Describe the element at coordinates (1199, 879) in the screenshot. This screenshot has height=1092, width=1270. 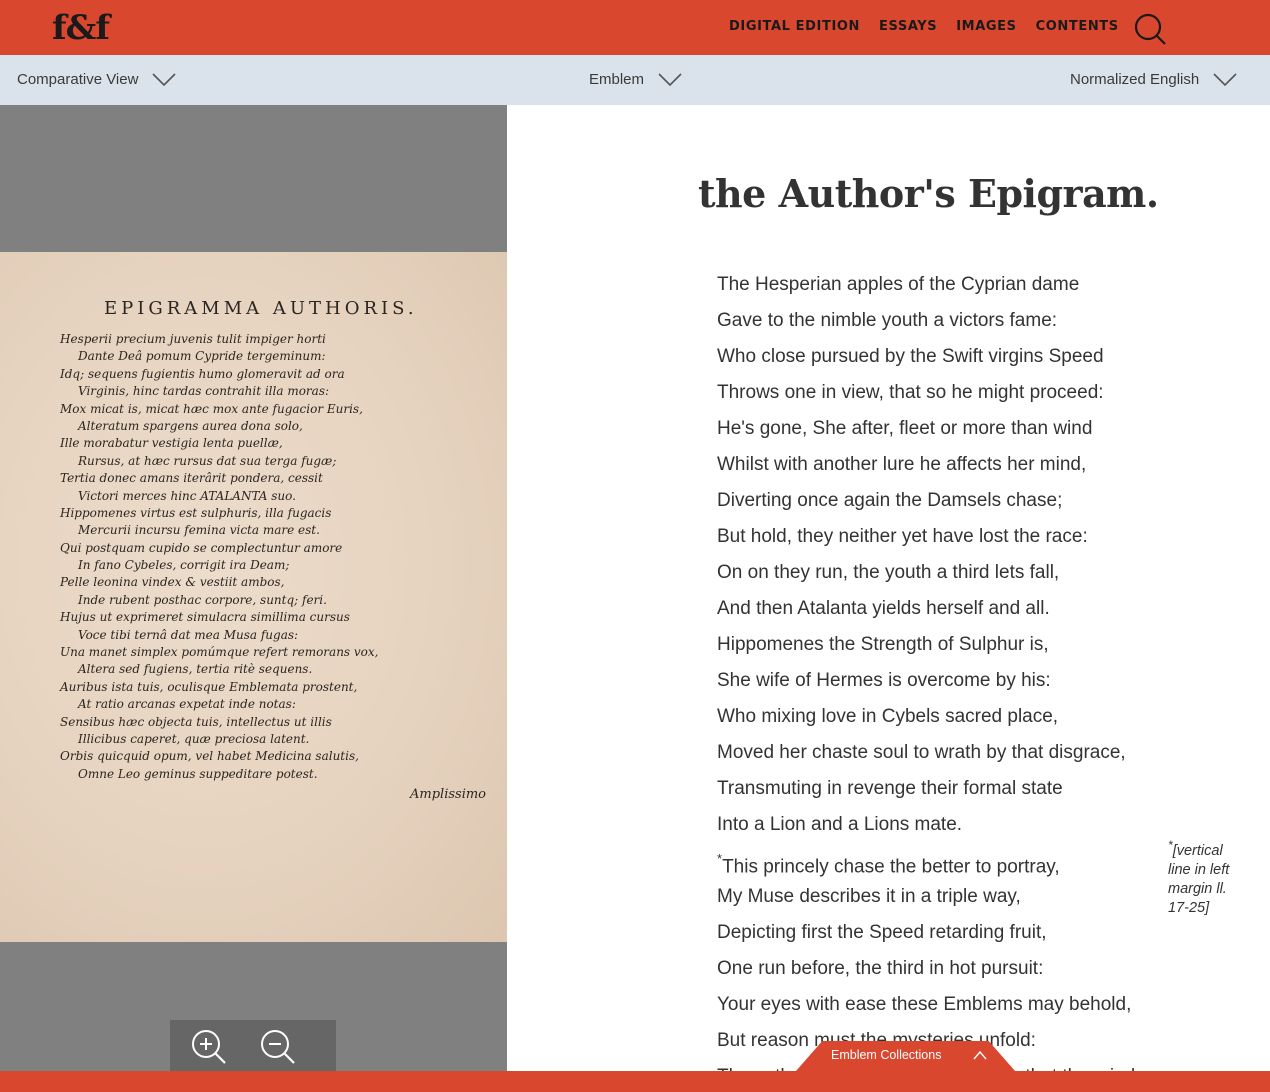
I see `margin-note-text: [vertical line in left margin ll. 17-25]` at that location.